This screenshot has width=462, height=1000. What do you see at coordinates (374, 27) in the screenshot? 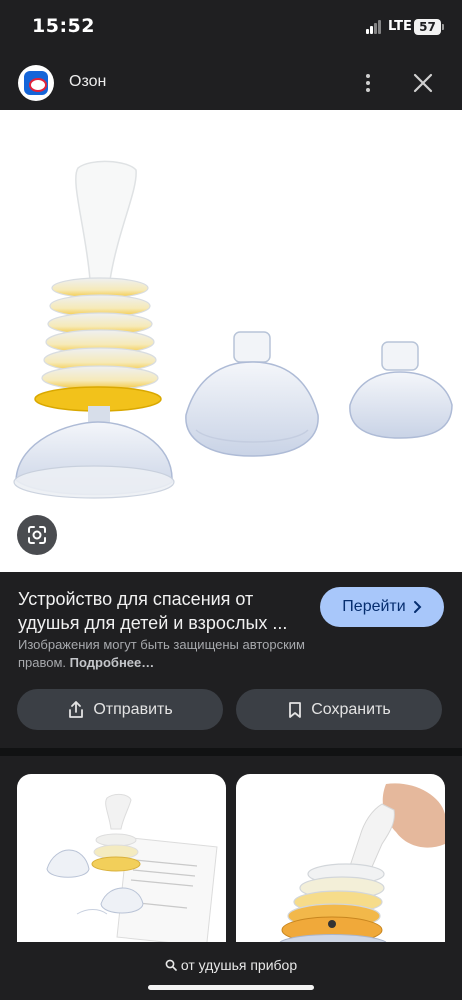
I see `signal-icon` at bounding box center [374, 27].